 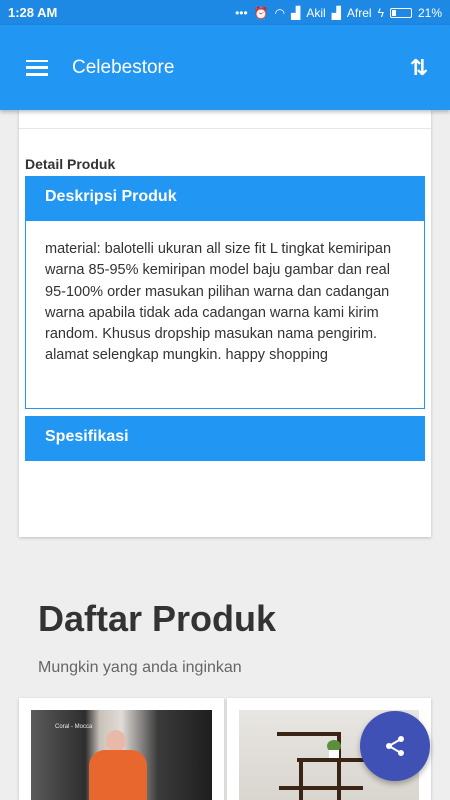 What do you see at coordinates (33, 12) in the screenshot?
I see `status-time: 1:28 AM` at bounding box center [33, 12].